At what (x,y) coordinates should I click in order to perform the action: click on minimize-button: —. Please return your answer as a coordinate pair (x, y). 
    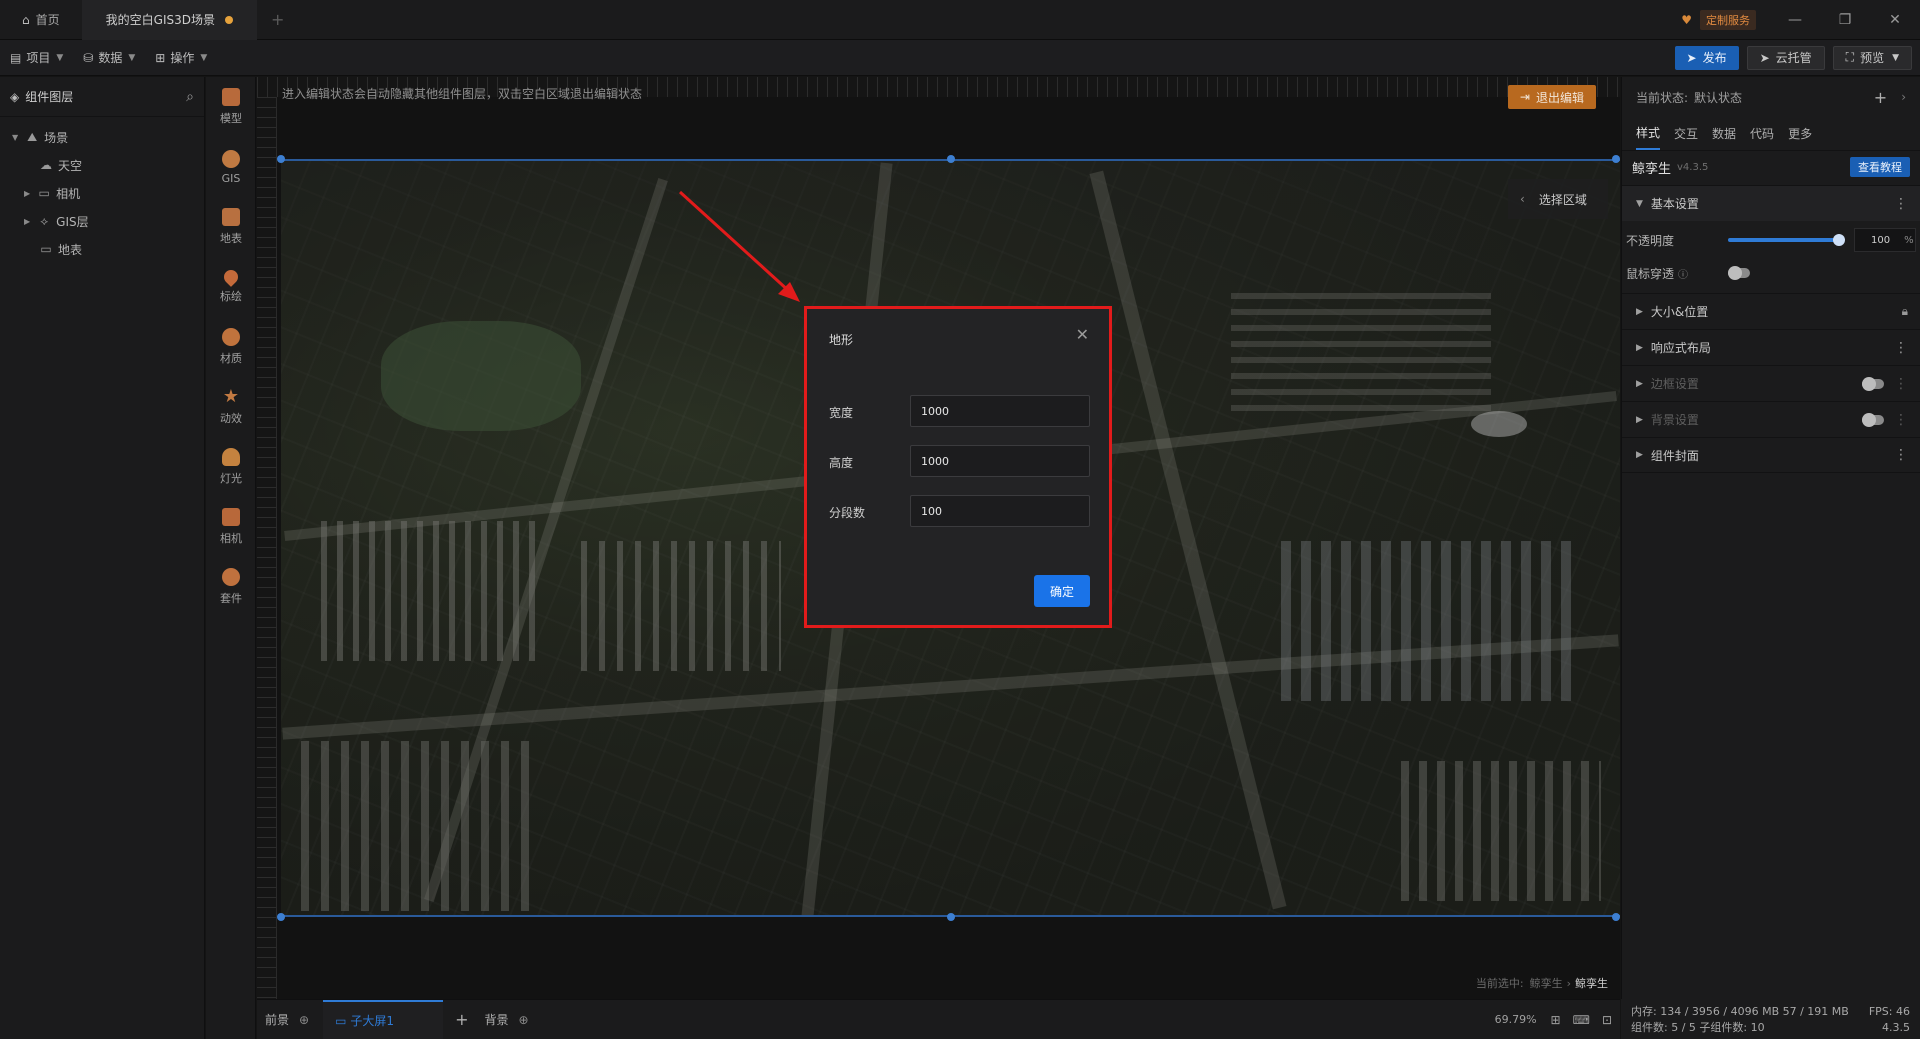
    Looking at the image, I should click on (1795, 20).